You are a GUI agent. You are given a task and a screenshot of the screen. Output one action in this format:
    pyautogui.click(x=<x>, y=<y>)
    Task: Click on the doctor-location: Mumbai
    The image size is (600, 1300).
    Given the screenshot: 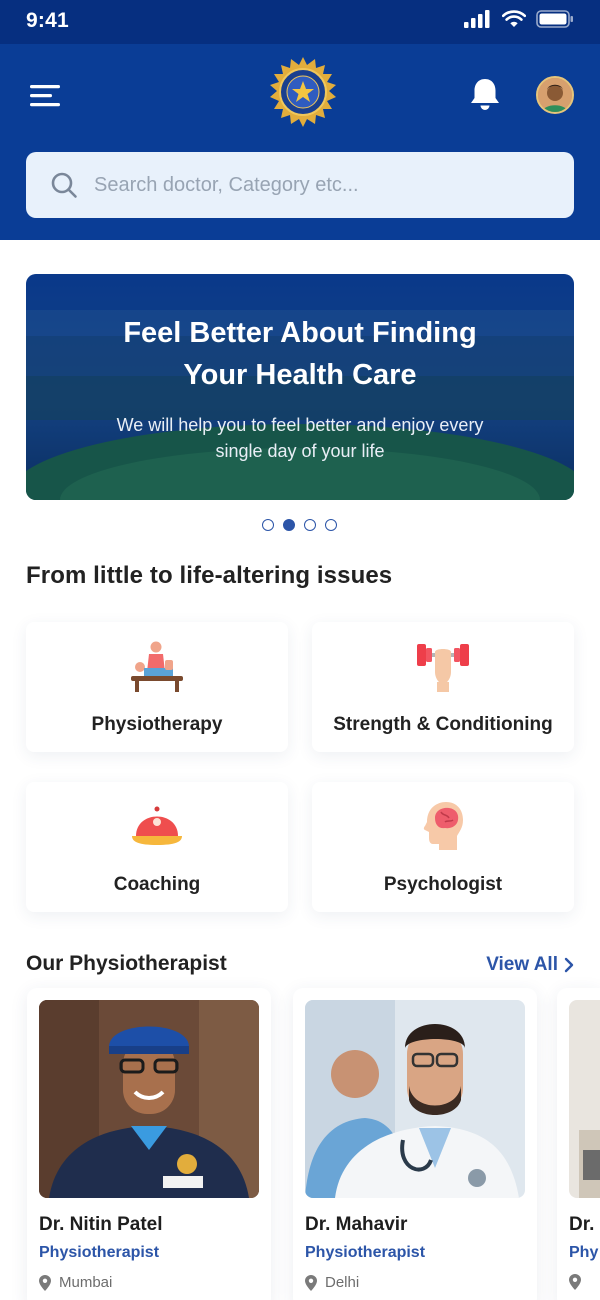 What is the action you would take?
    pyautogui.click(x=75, y=1282)
    